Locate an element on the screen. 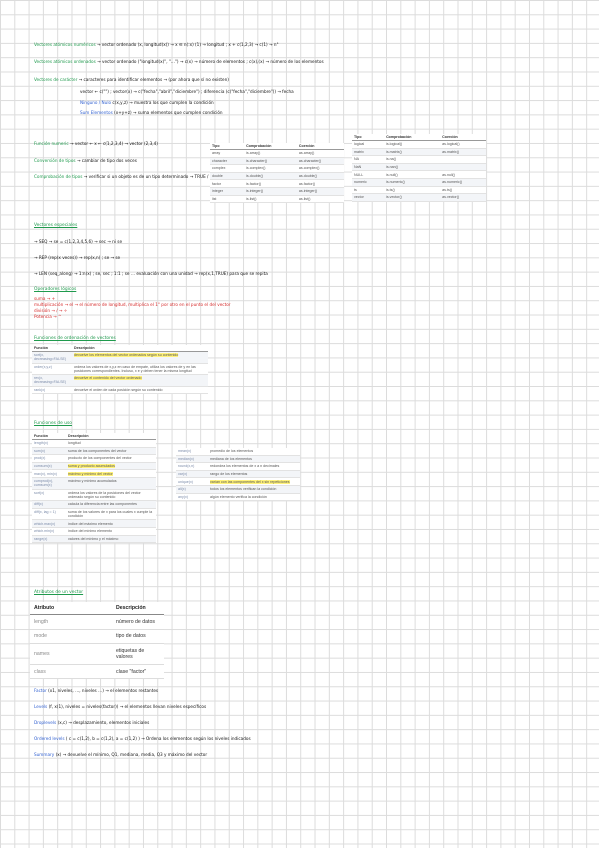 This screenshot has height=848, width=599. cell-fn: unique(x) is located at coordinates (192, 481).